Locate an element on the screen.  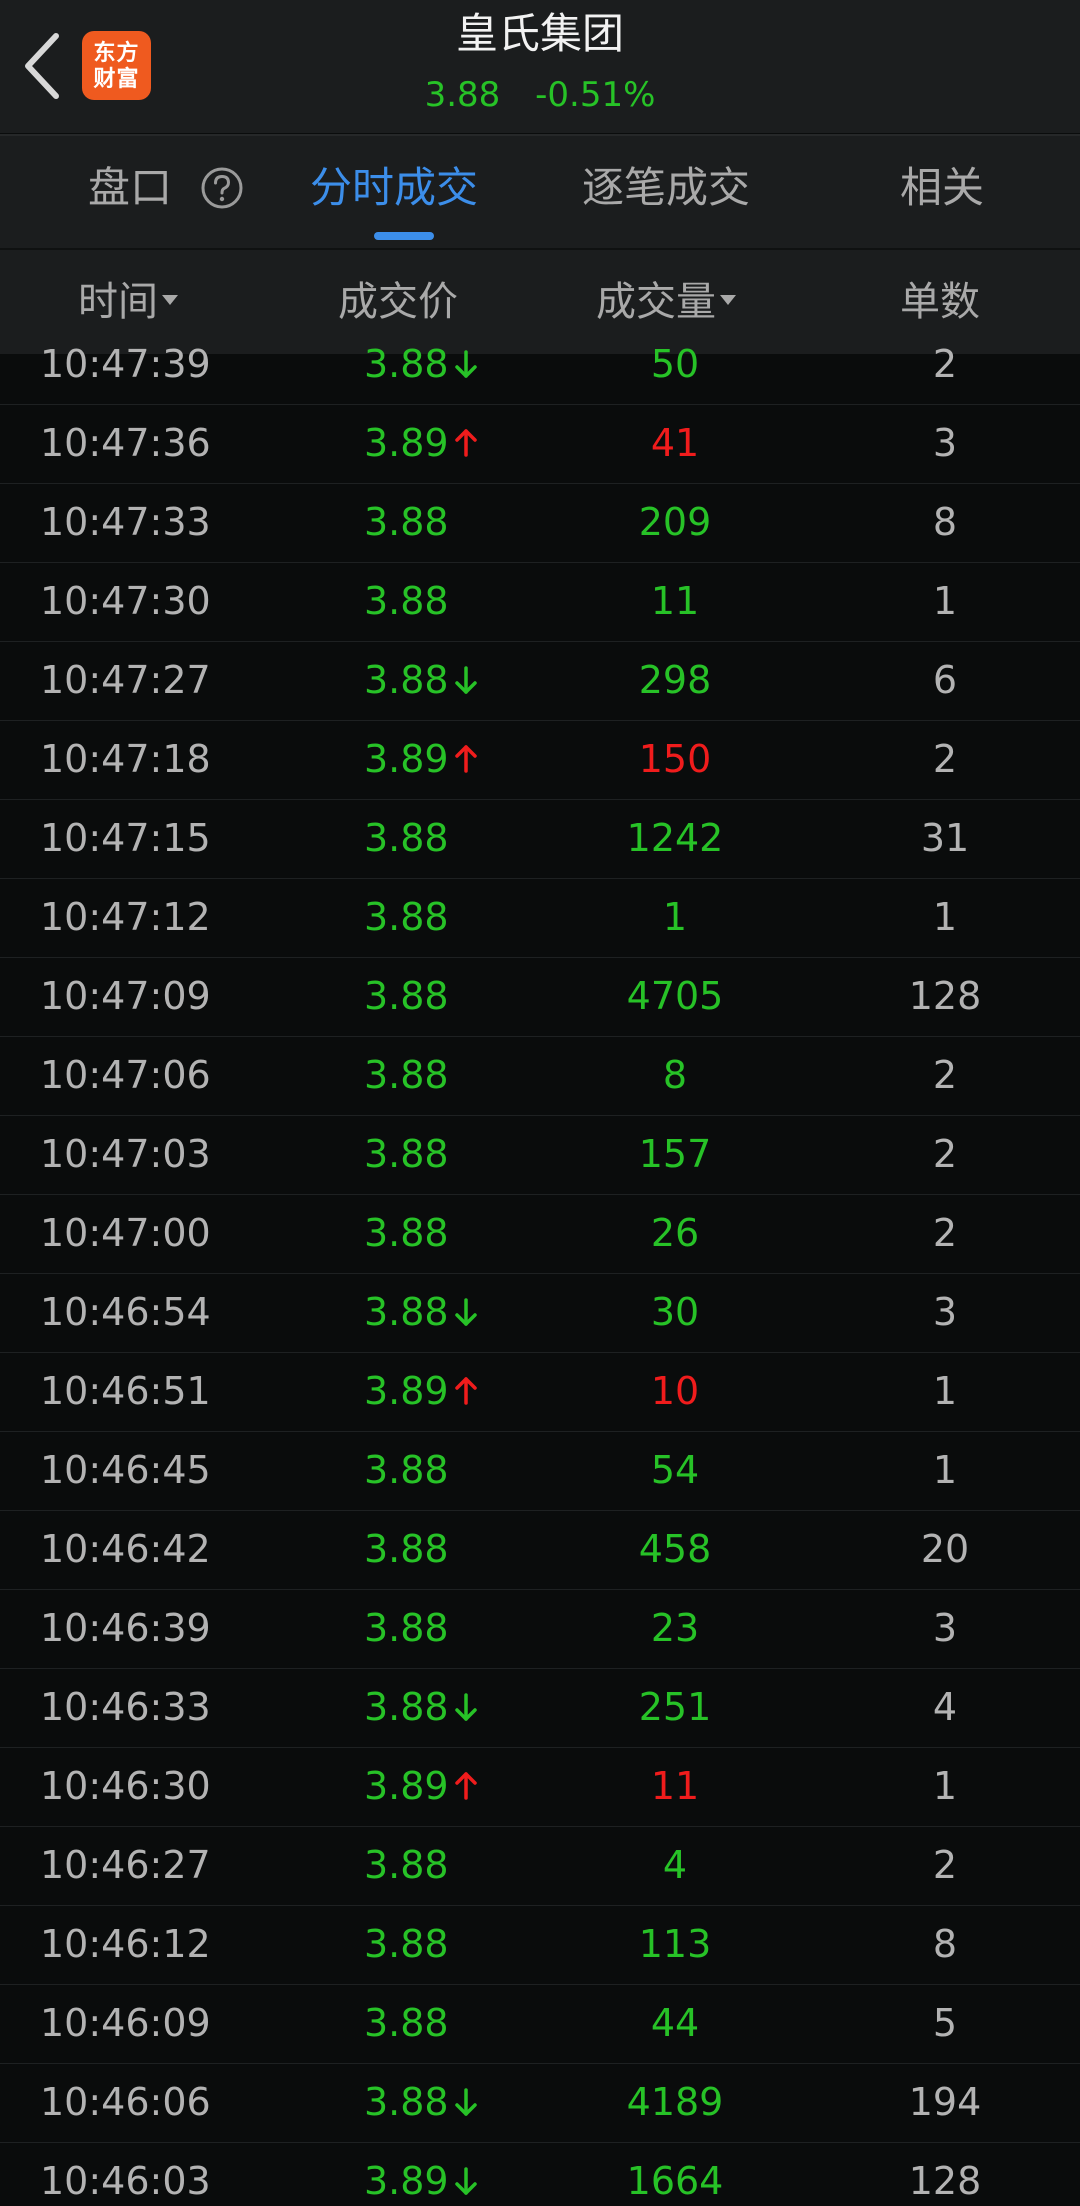
trade-time: 10:46:27 is located at coordinates (125, 1865).